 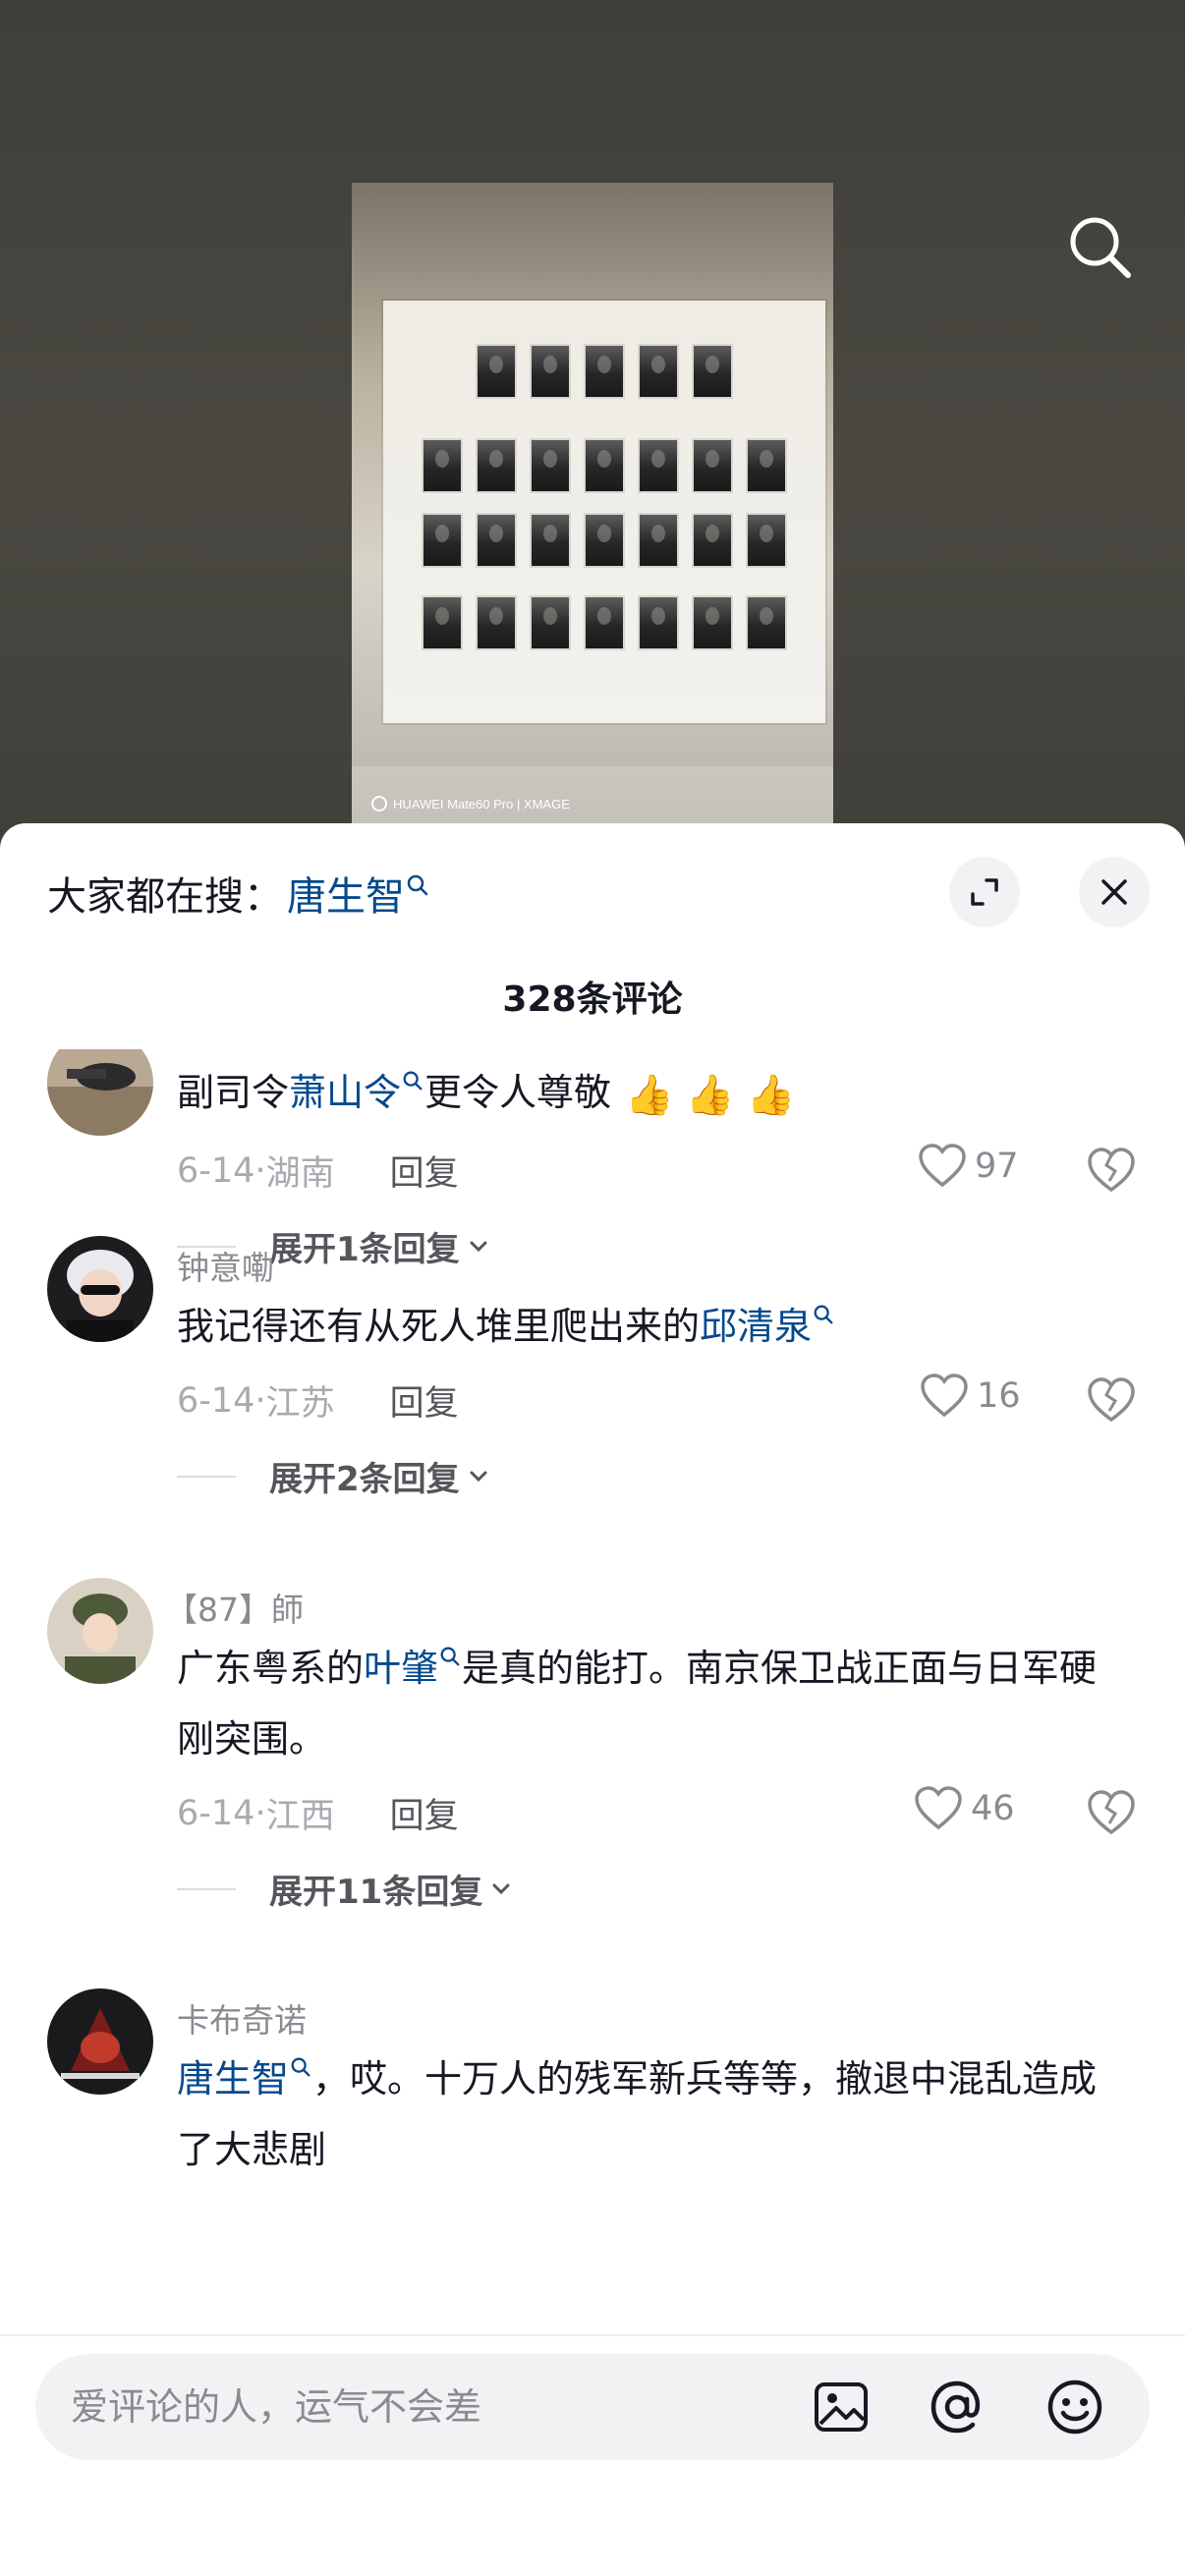 I want to click on expand-replies-button: 展开11条回复, so click(x=346, y=1889).